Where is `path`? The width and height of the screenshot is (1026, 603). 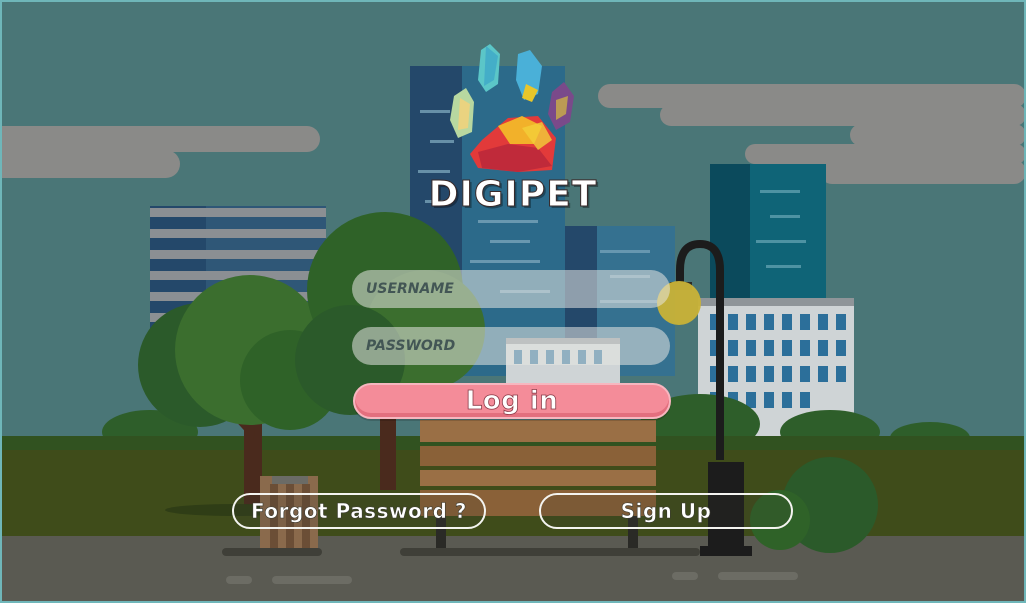 path is located at coordinates (513, 569).